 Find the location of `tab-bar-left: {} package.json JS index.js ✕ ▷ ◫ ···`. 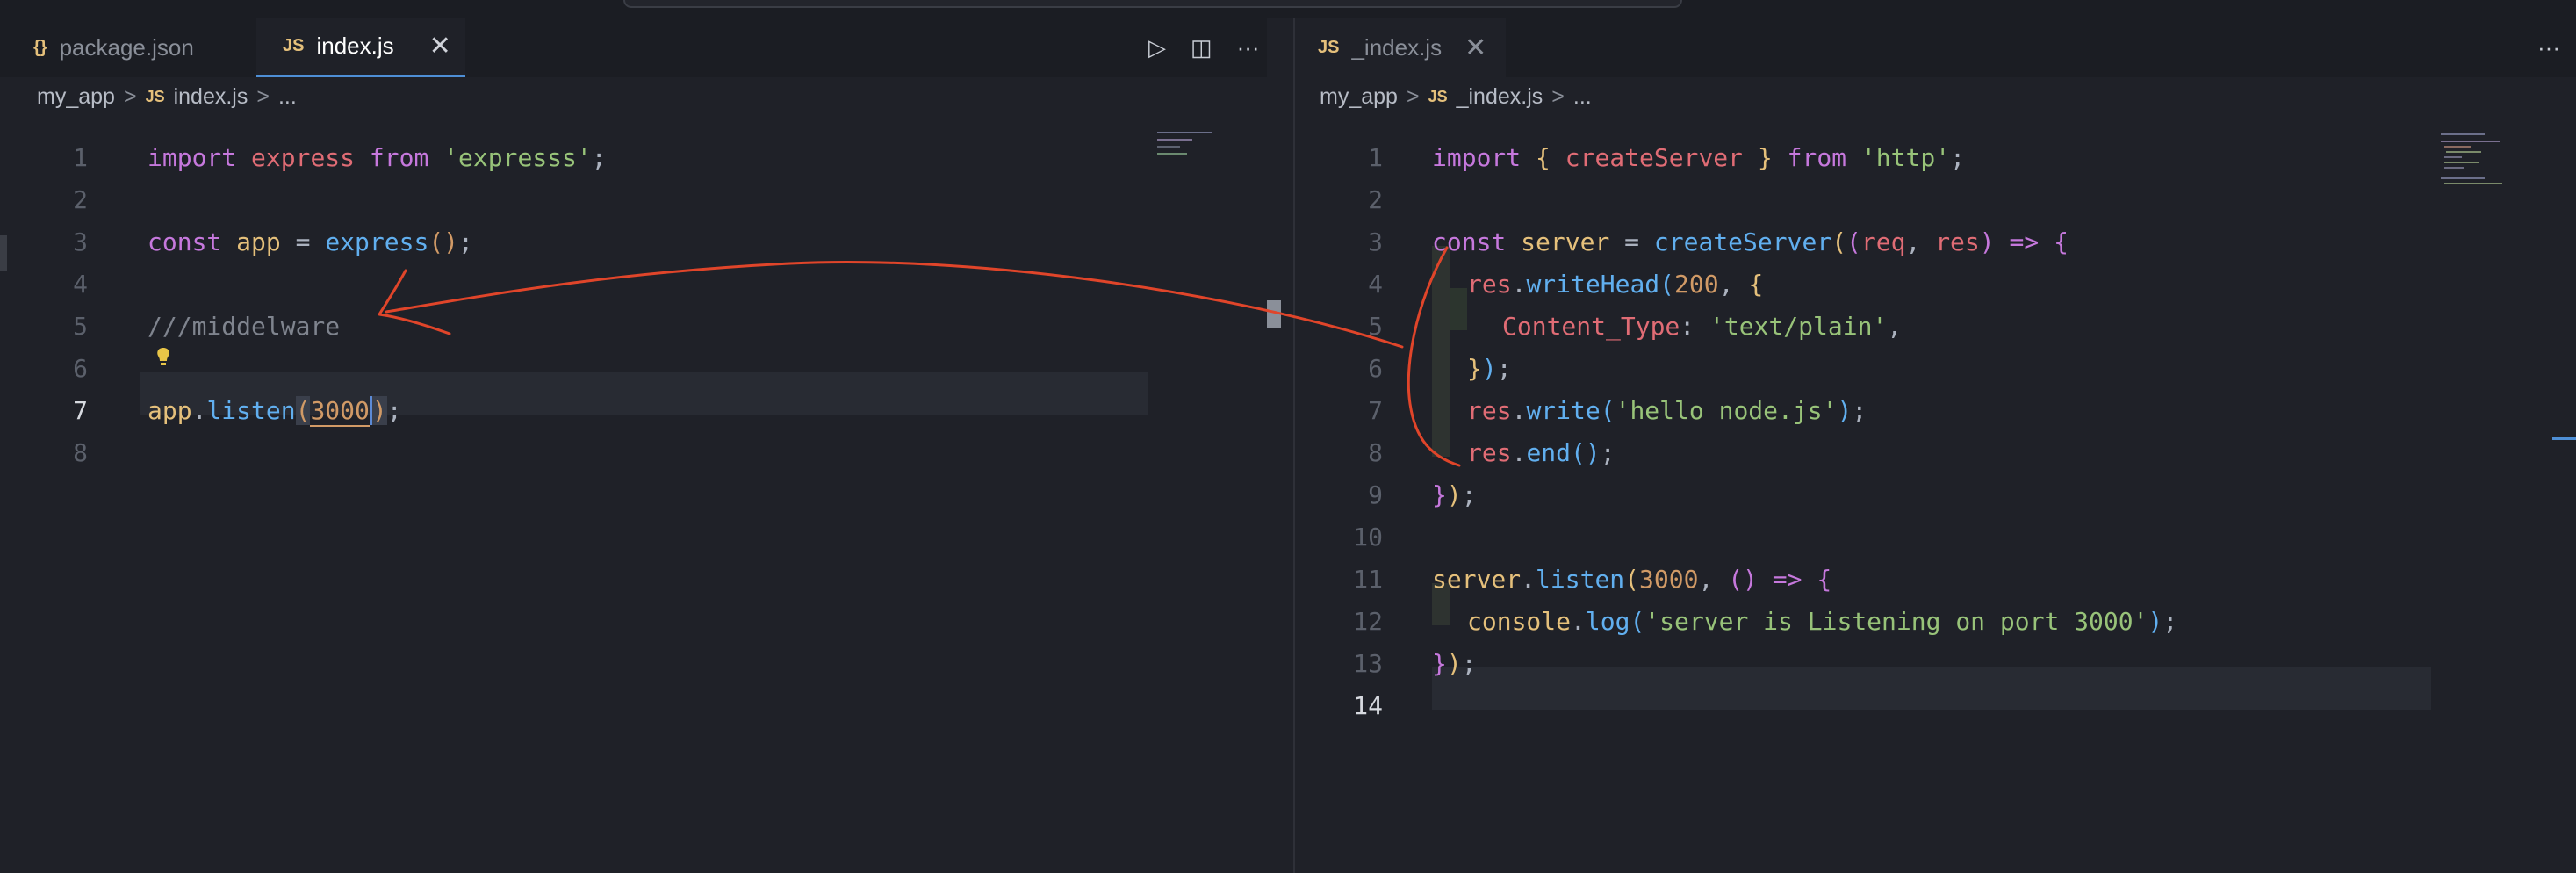

tab-bar-left: {} package.json JS index.js ✕ ▷ ◫ ··· is located at coordinates (633, 47).